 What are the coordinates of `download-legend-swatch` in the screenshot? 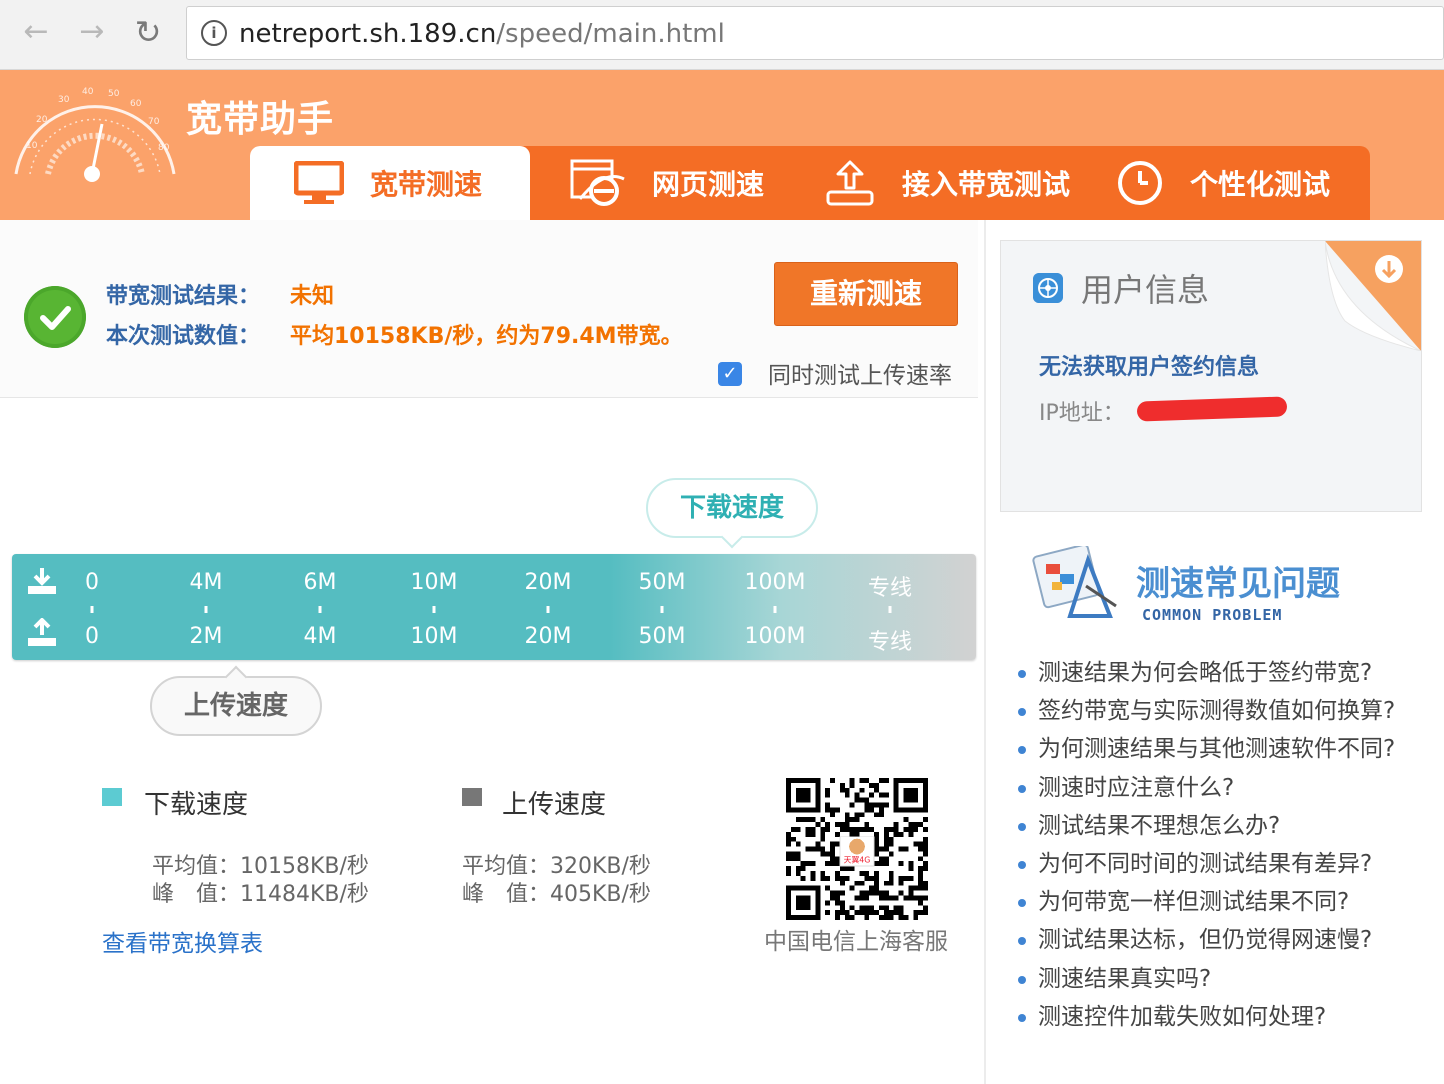 It's located at (112, 797).